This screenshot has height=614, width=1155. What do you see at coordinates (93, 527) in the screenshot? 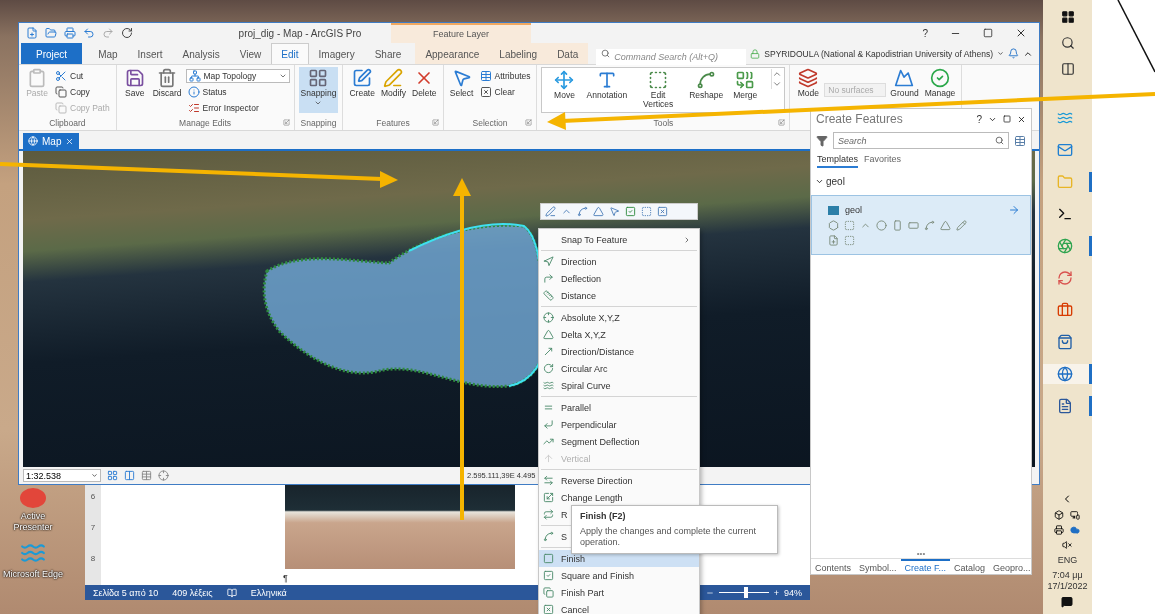
I see `ruler-number: 7` at bounding box center [93, 527].